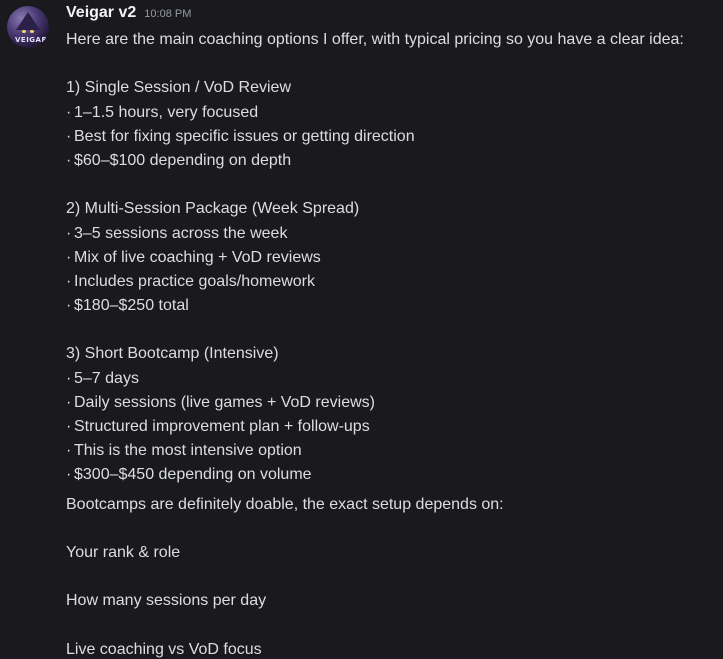 The width and height of the screenshot is (723, 659). I want to click on option-title: 2) Multi-Session Package (Week Spread), so click(213, 209).